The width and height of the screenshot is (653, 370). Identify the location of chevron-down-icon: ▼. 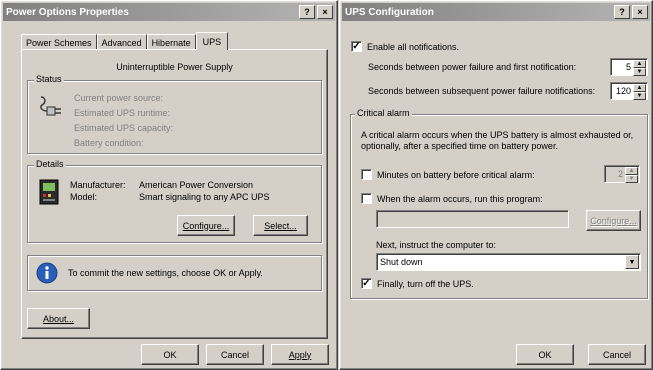
(632, 262).